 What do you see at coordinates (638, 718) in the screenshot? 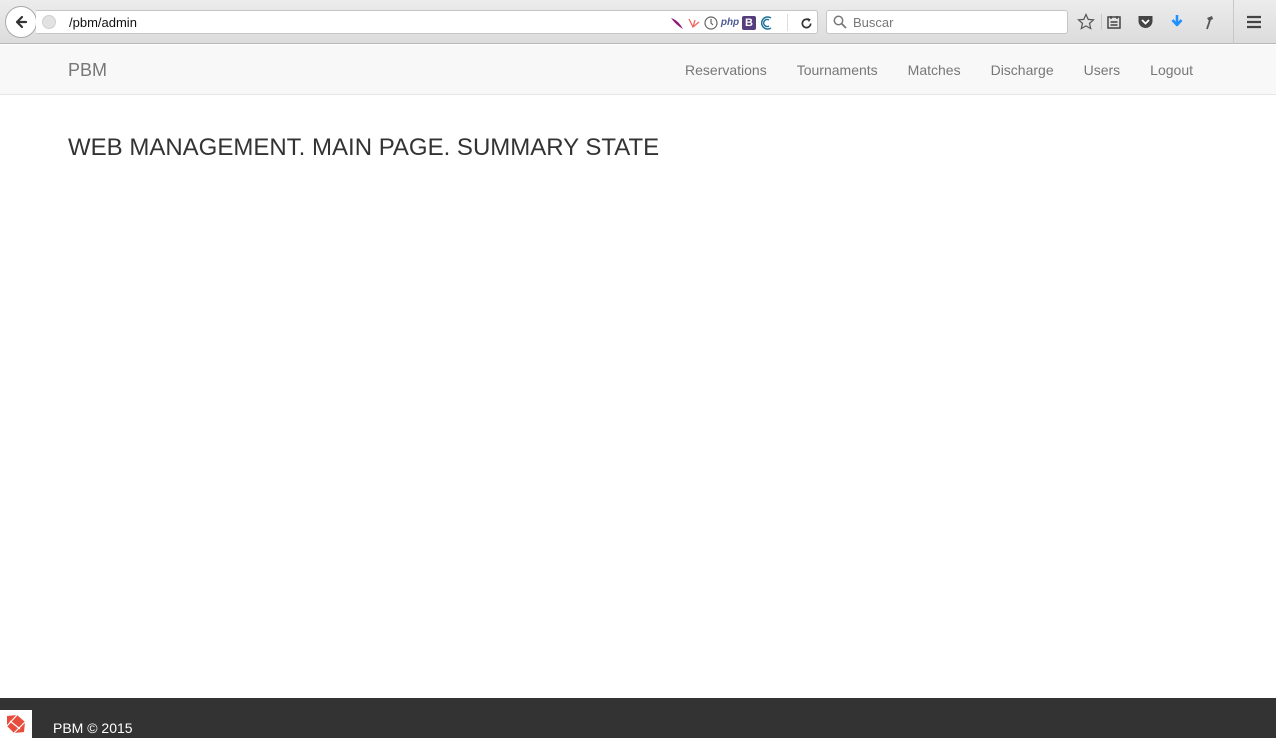
I see `footer: PBM © 2015` at bounding box center [638, 718].